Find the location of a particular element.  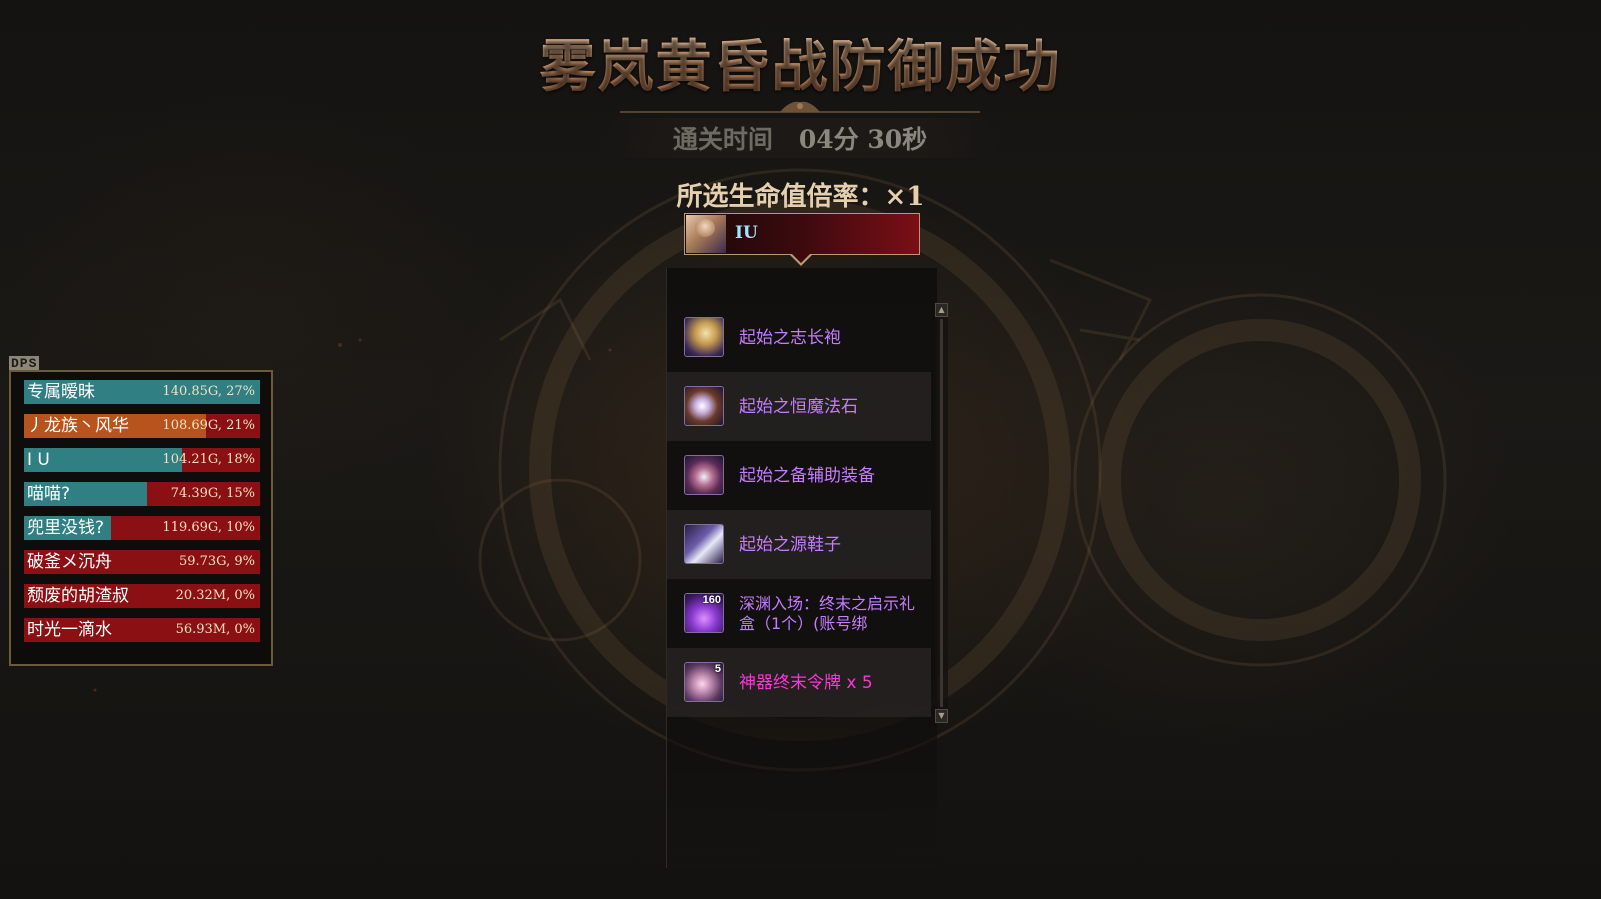

dps-value: 56.93M, 0% is located at coordinates (215, 629).